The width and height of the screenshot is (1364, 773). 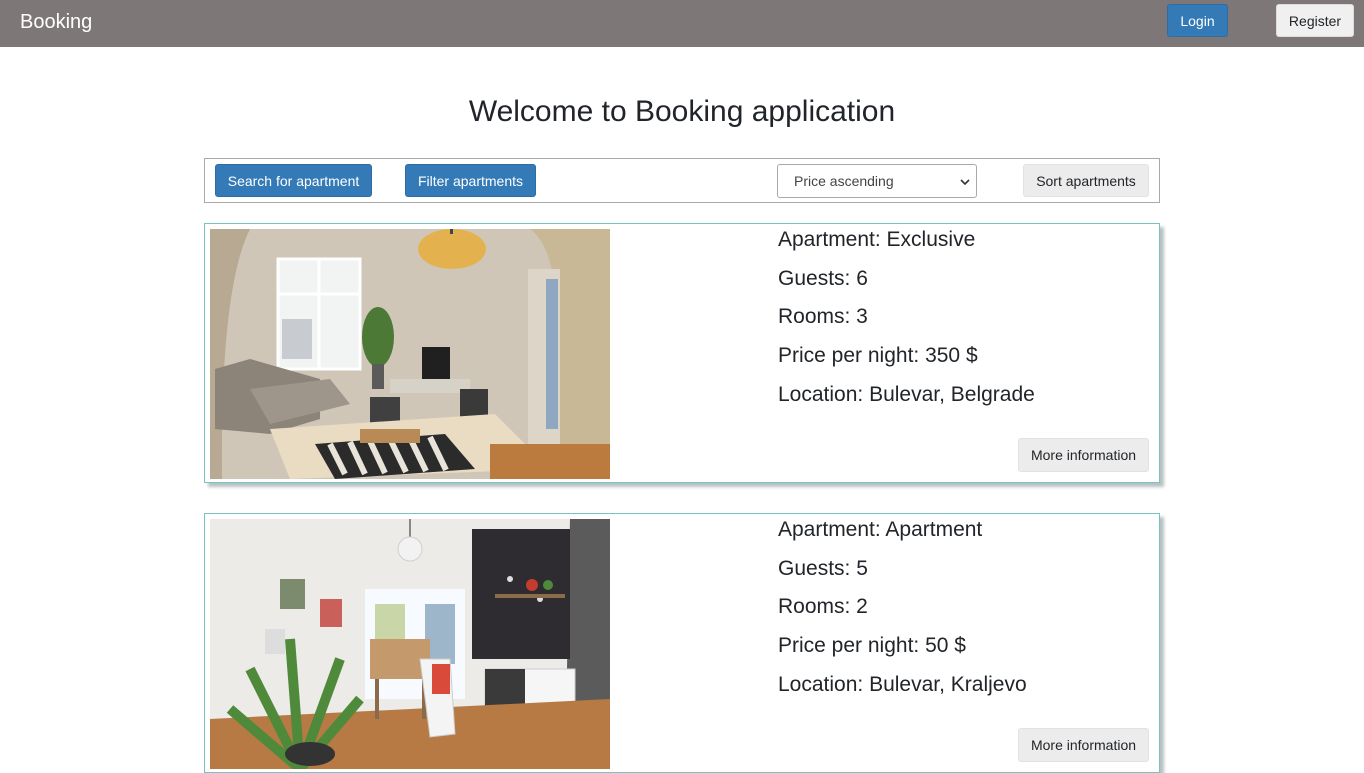 I want to click on register-button: Register, so click(x=1315, y=20).